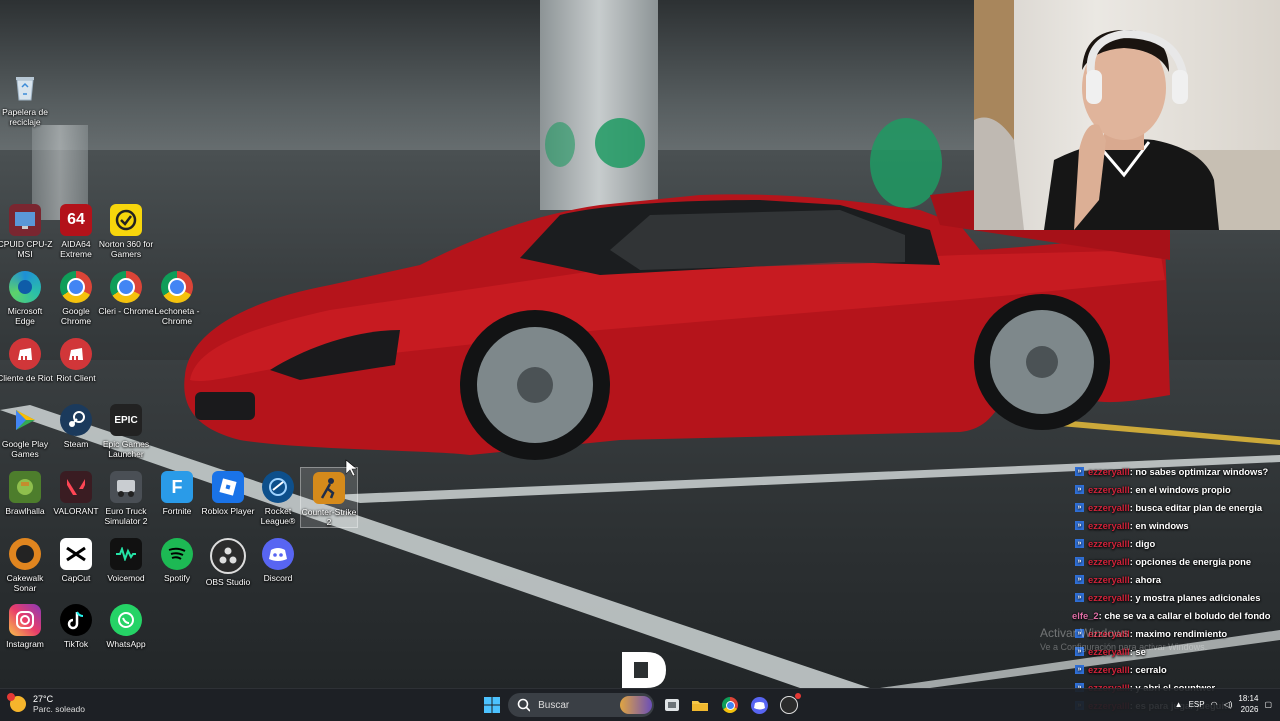 Image resolution: width=1280 pixels, height=721 pixels. I want to click on webcam-overlay, so click(1127, 115).